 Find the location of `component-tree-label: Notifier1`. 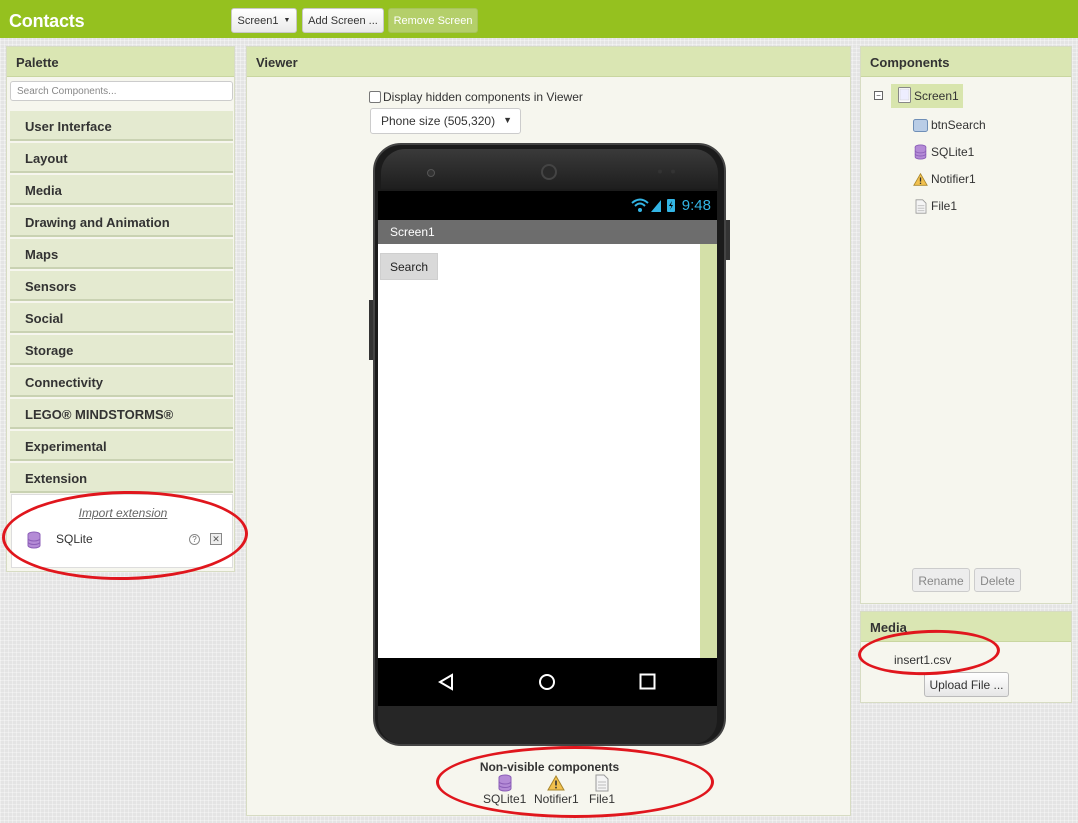

component-tree-label: Notifier1 is located at coordinates (953, 179).